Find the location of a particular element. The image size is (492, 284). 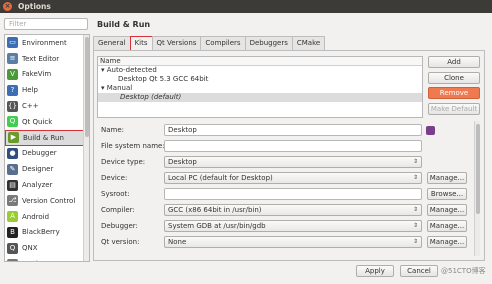

device-label: Device: is located at coordinates (114, 178).